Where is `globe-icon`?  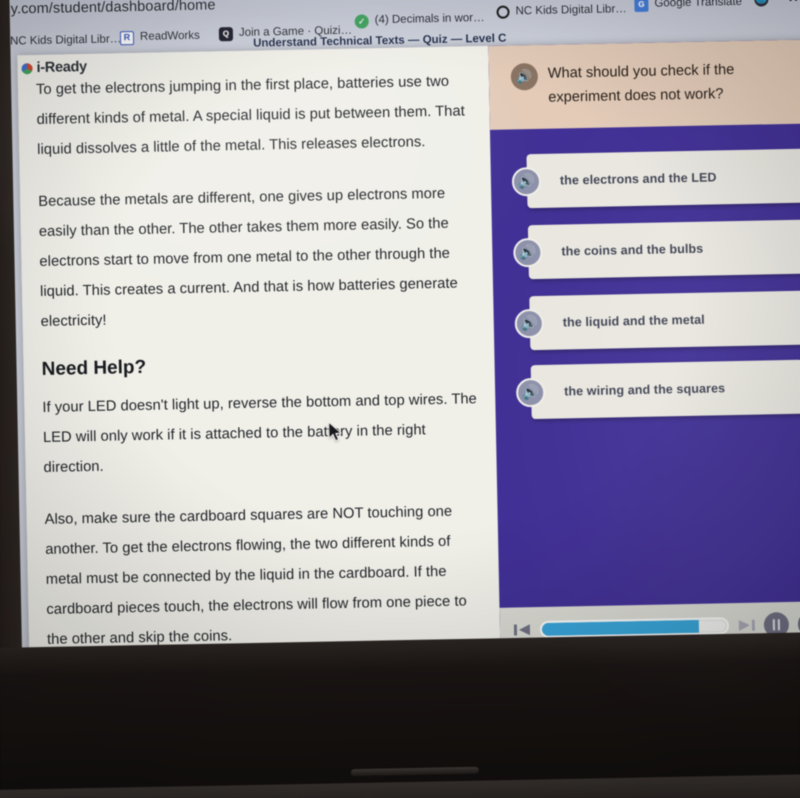
globe-icon is located at coordinates (761, 3).